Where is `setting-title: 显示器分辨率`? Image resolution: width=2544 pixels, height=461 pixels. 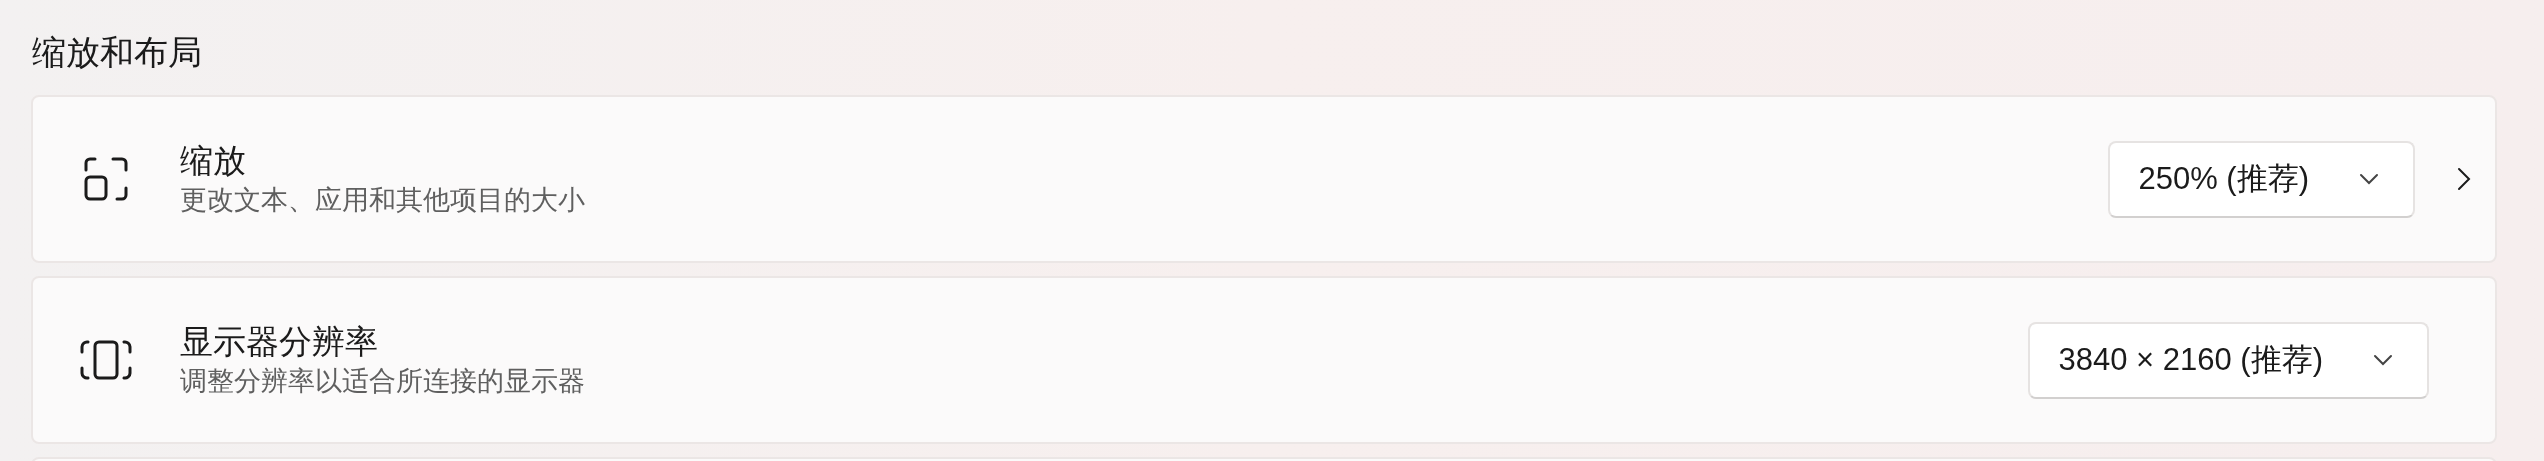
setting-title: 显示器分辨率 is located at coordinates (279, 342).